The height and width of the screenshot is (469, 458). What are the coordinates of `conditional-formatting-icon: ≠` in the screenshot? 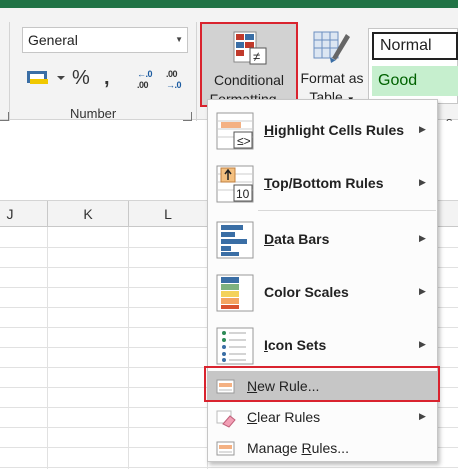 It's located at (250, 48).